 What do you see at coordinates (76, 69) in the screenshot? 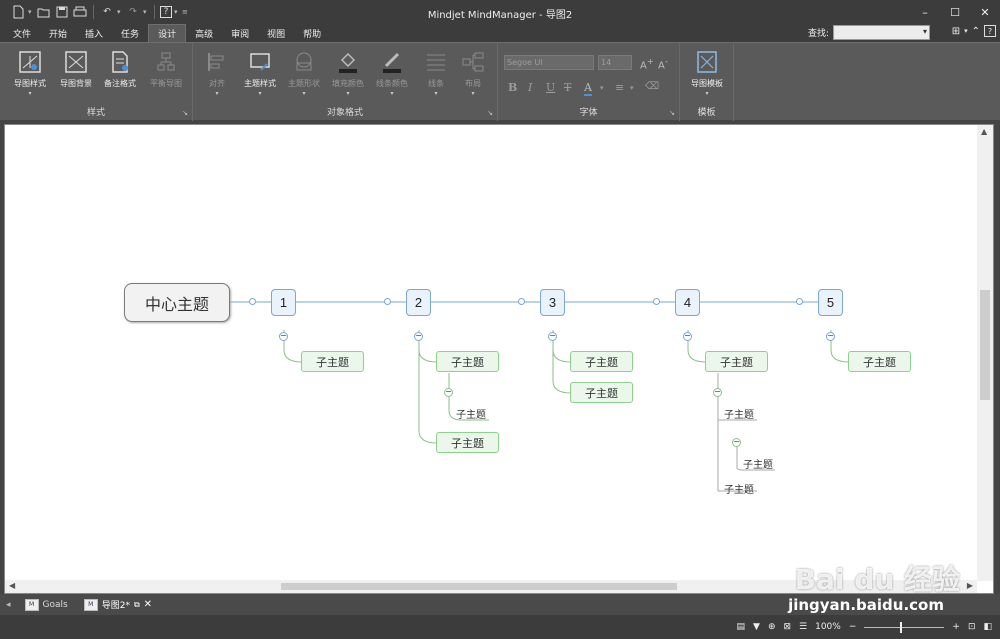
I see `map-background-button: 导图背景` at bounding box center [76, 69].